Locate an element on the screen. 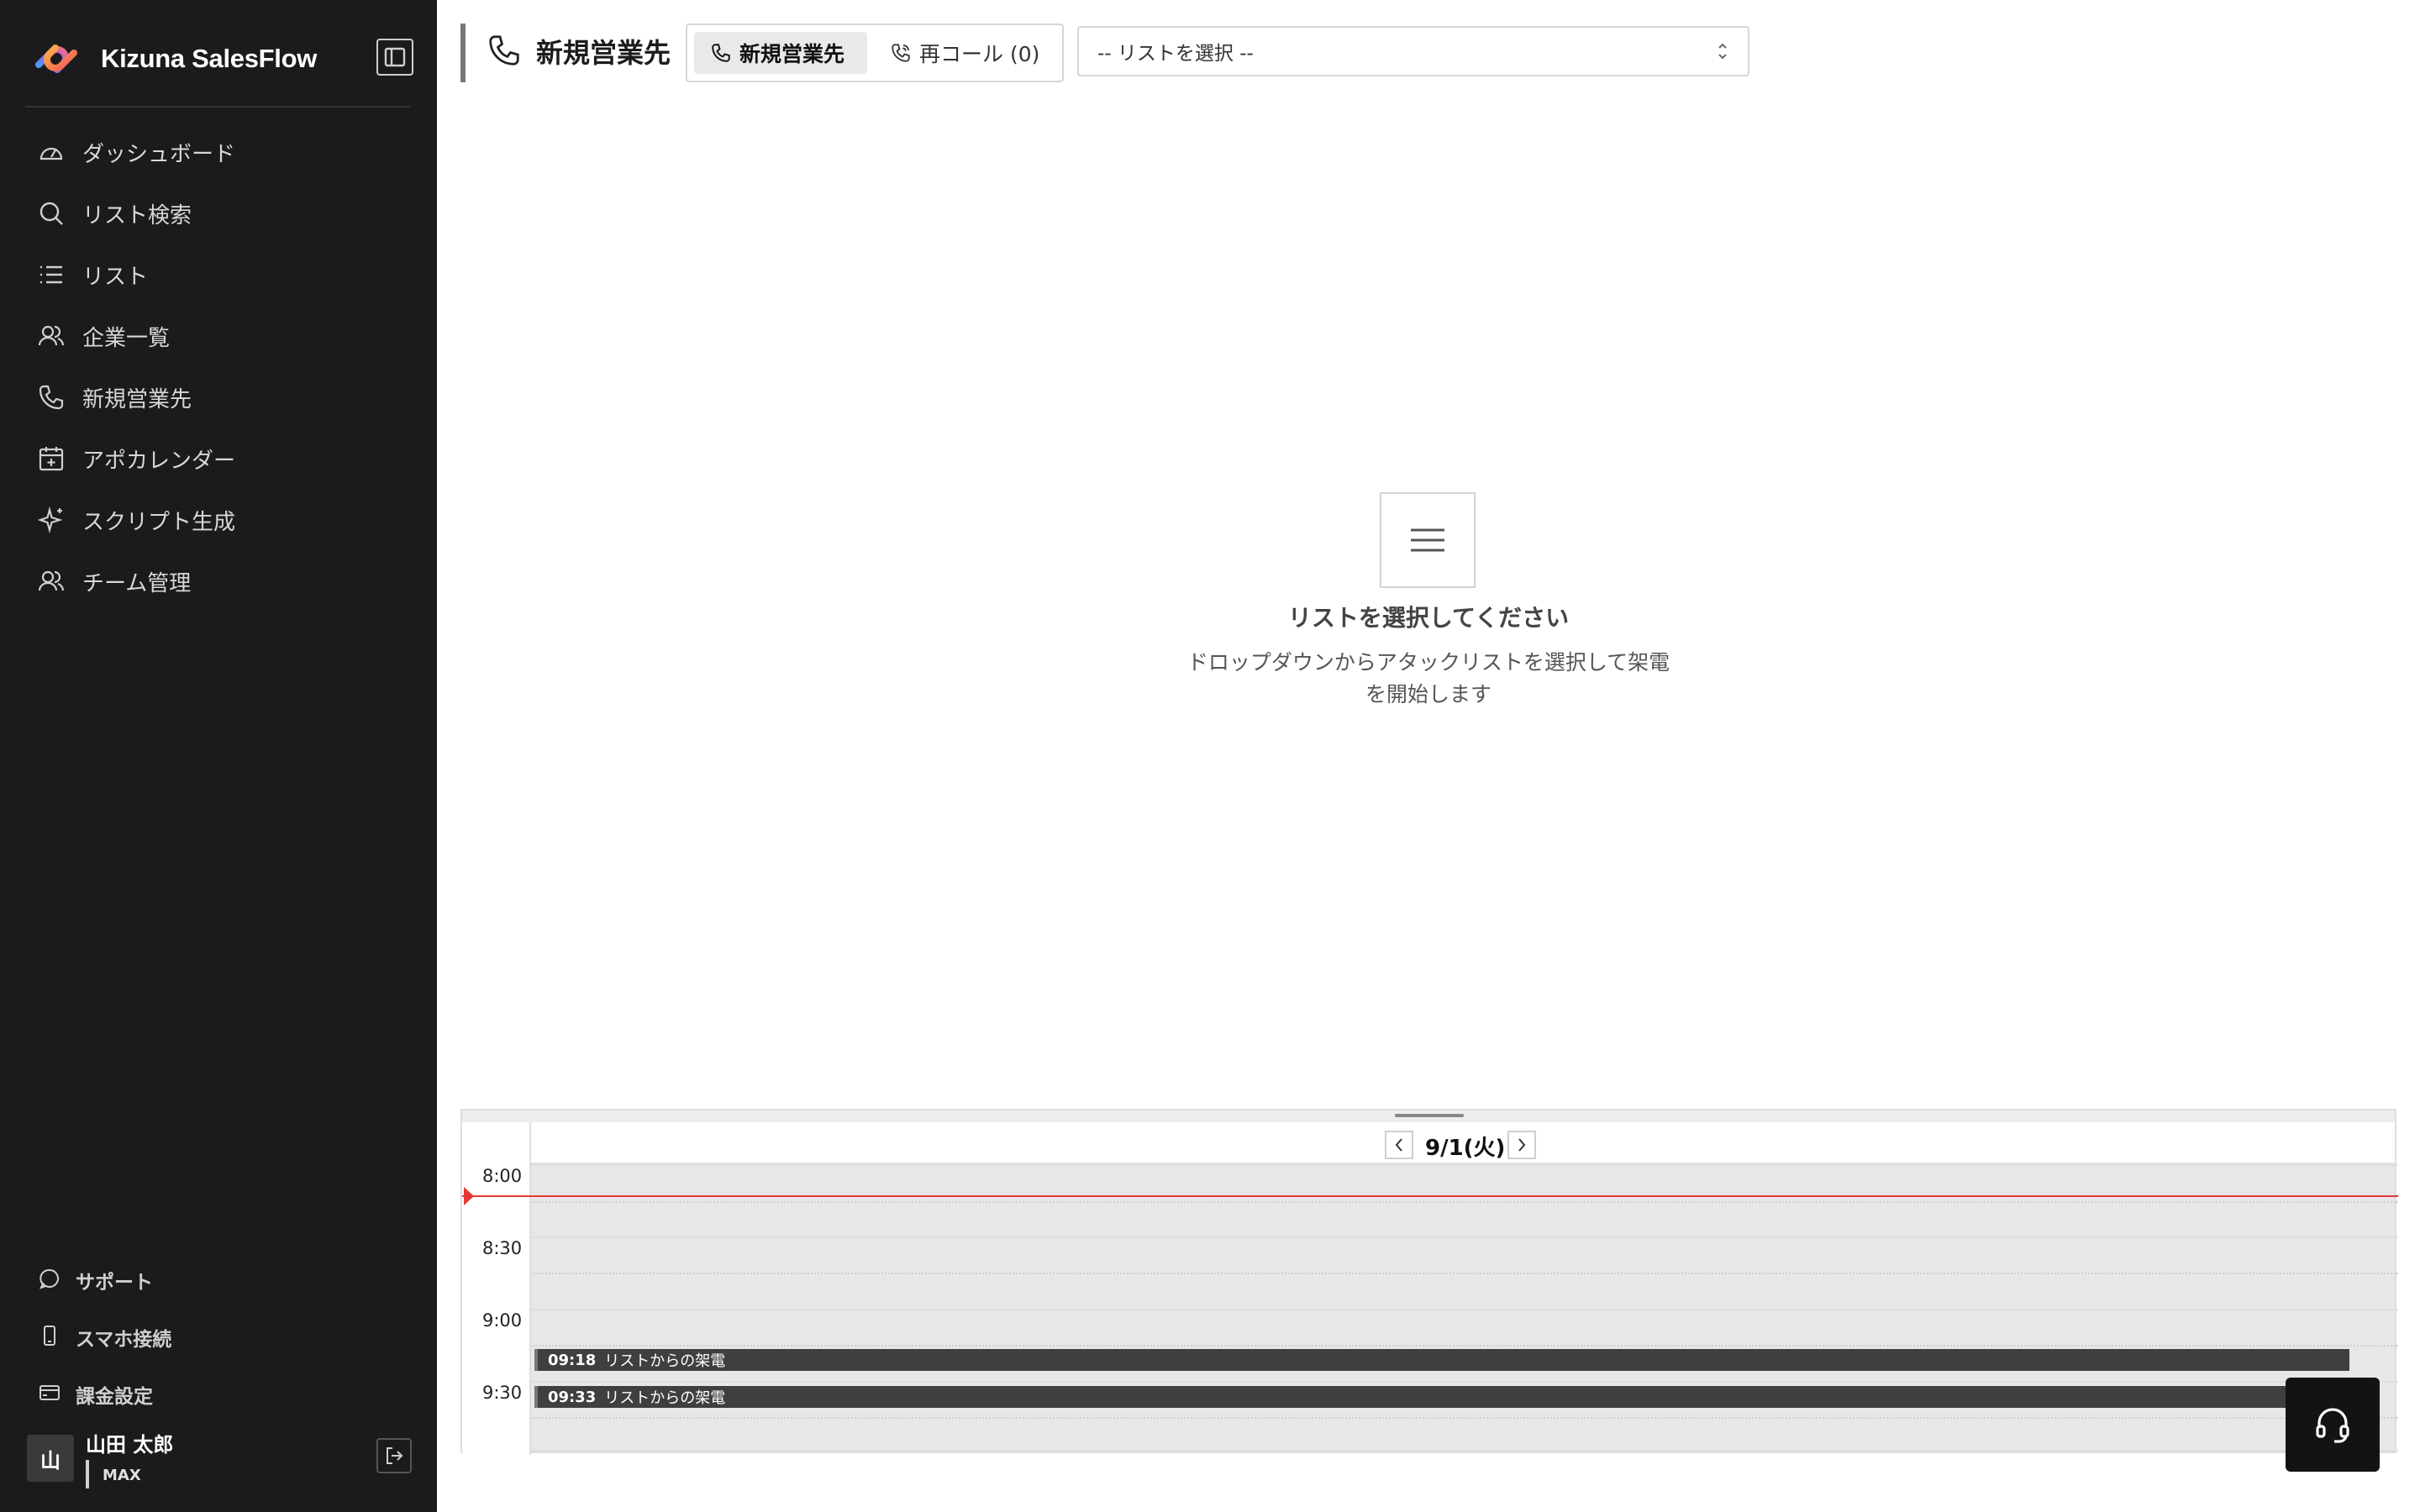  sidebar-item-team-management: チーム管理 is located at coordinates (218, 581).